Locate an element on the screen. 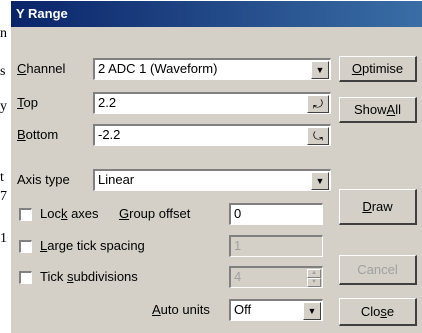 The width and height of the screenshot is (422, 333). group-offset-value: 0 is located at coordinates (238, 213).